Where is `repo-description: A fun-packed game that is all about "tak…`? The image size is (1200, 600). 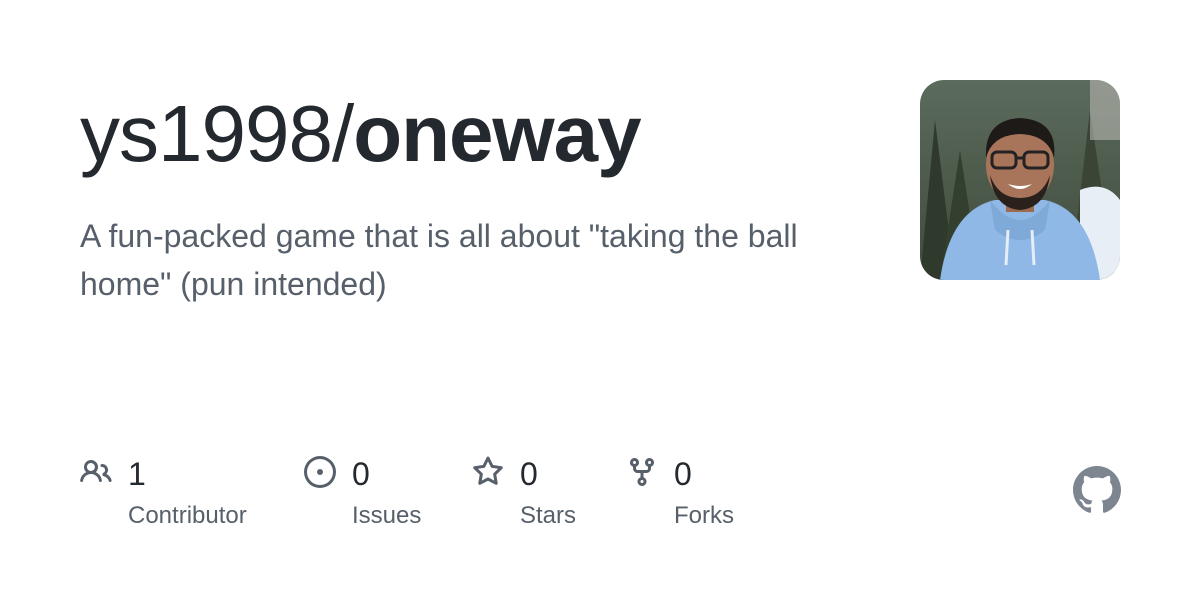 repo-description: A fun-packed game that is all about "tak… is located at coordinates (439, 260).